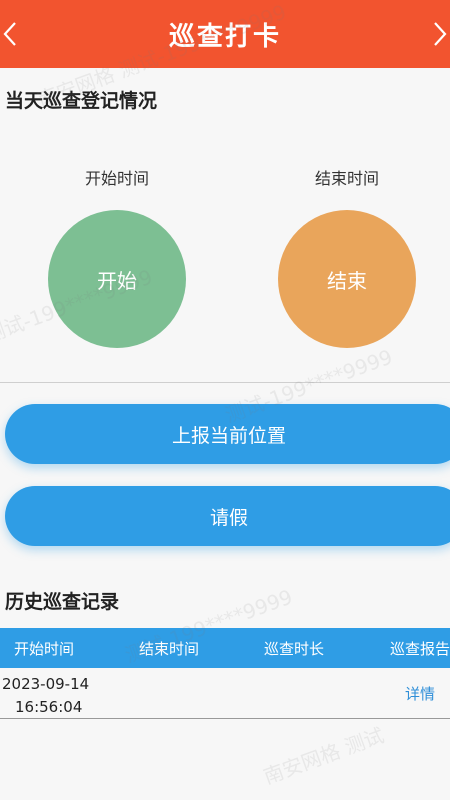 Image resolution: width=450 pixels, height=800 pixels. Describe the element at coordinates (346, 178) in the screenshot. I see `end-time-label: 结束时间` at that location.